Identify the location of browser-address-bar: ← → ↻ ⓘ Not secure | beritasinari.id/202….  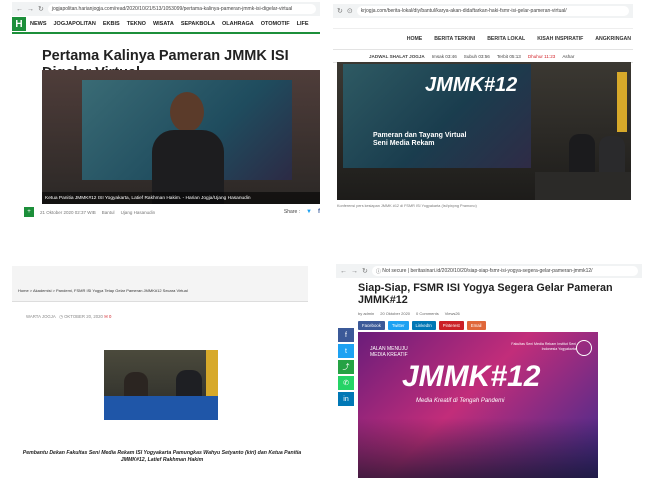
(489, 271).